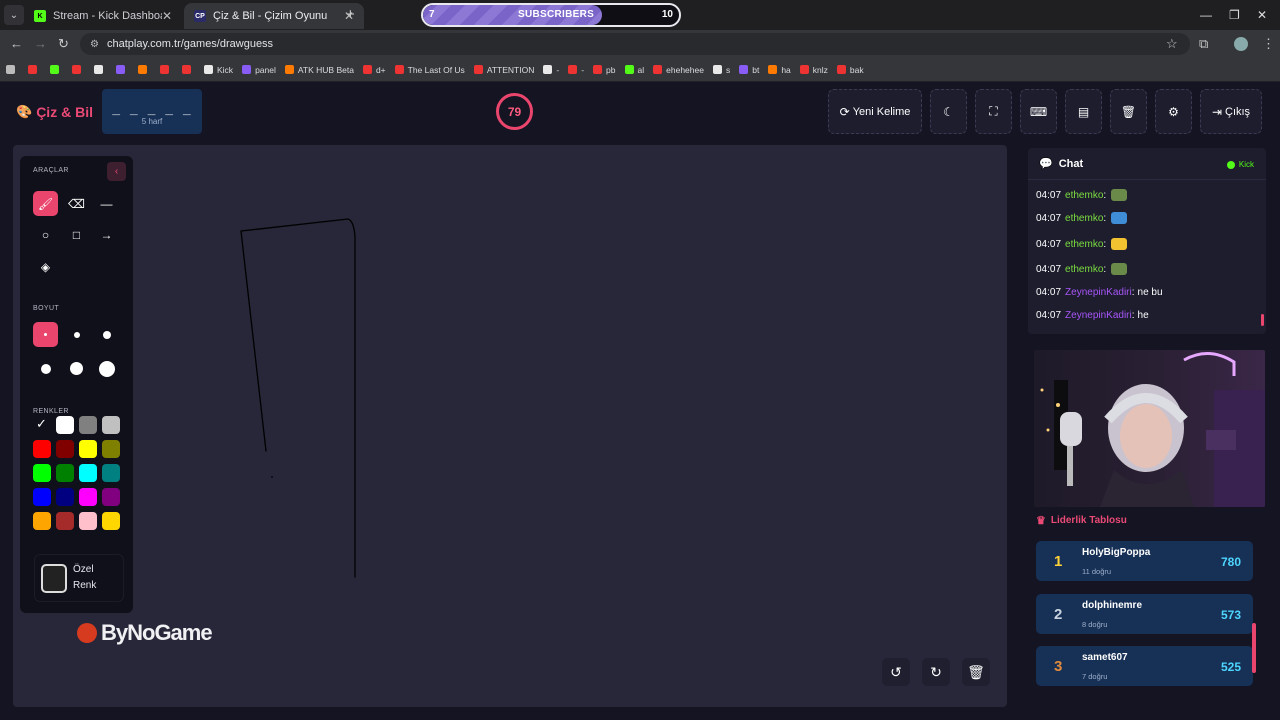 The height and width of the screenshot is (720, 1280). Describe the element at coordinates (875, 111) in the screenshot. I see `new-word-button: ⟳ Yeni Kelime` at that location.